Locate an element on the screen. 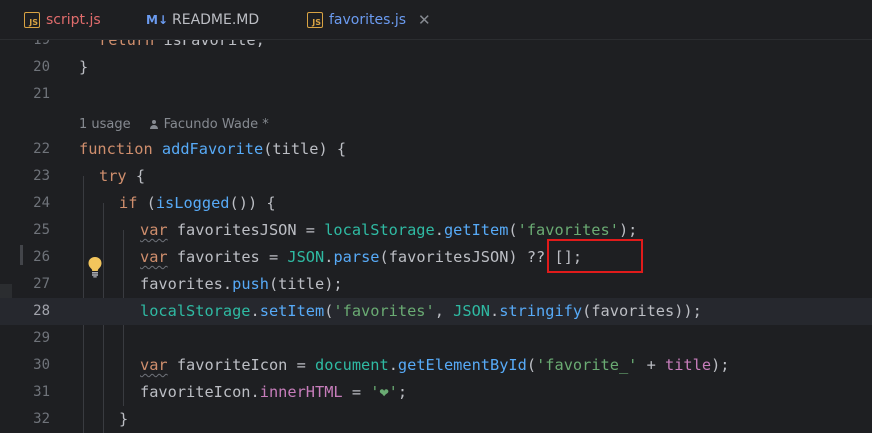 This screenshot has width=872, height=433. code-token: stringify is located at coordinates (541, 311).